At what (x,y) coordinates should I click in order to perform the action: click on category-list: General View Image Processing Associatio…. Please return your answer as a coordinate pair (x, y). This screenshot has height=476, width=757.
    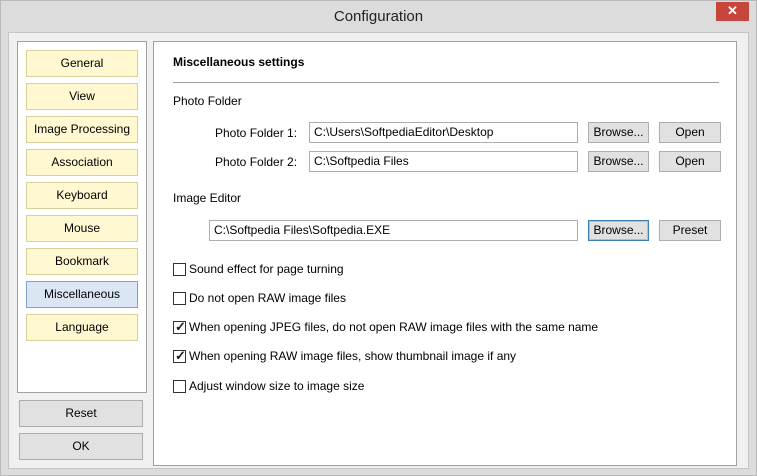
    Looking at the image, I should click on (82, 217).